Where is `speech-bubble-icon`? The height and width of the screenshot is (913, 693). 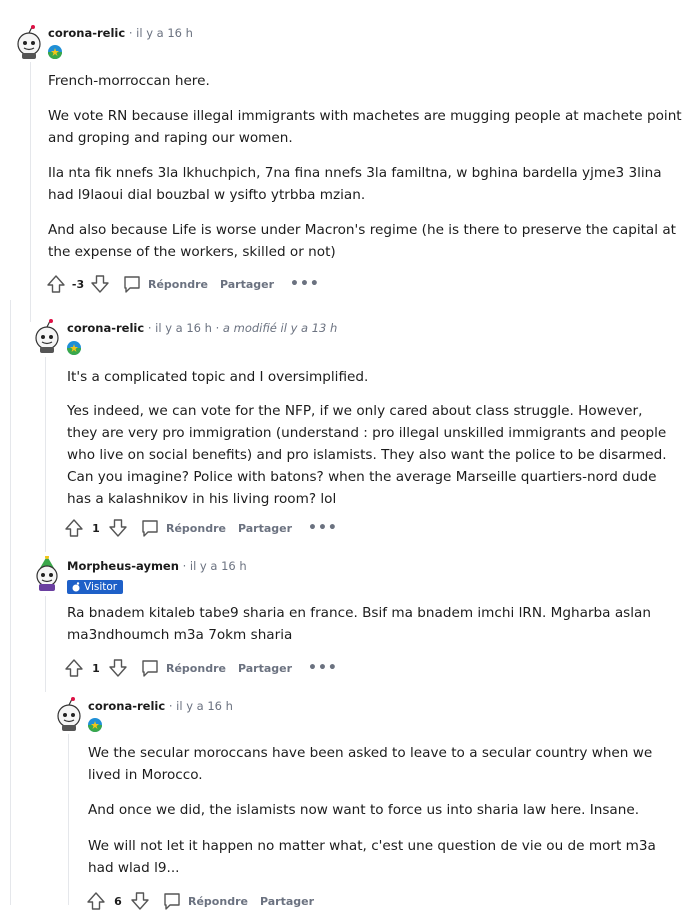 speech-bubble-icon is located at coordinates (172, 901).